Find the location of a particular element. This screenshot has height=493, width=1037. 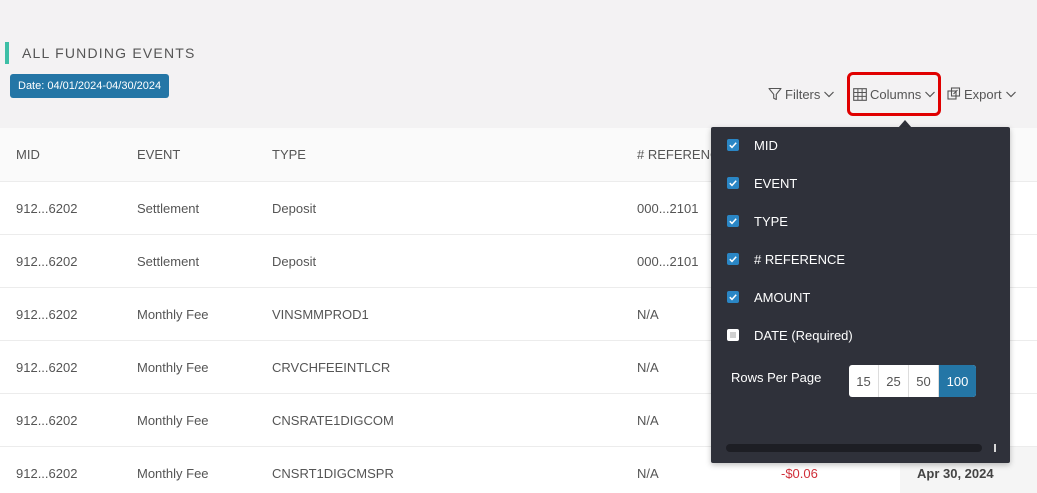

rows-per-page-label: Rows Per Page is located at coordinates (776, 377).